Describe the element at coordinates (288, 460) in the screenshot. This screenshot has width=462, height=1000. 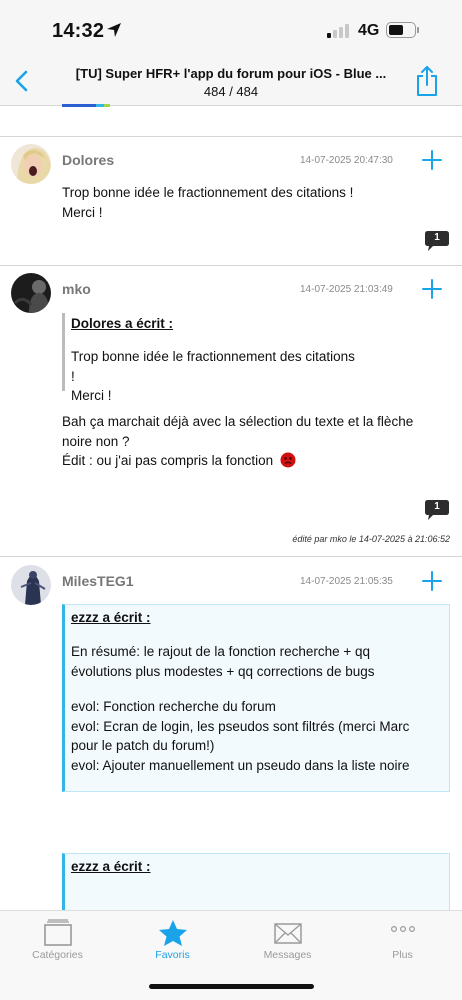
I see `angry-smiley-icon` at that location.